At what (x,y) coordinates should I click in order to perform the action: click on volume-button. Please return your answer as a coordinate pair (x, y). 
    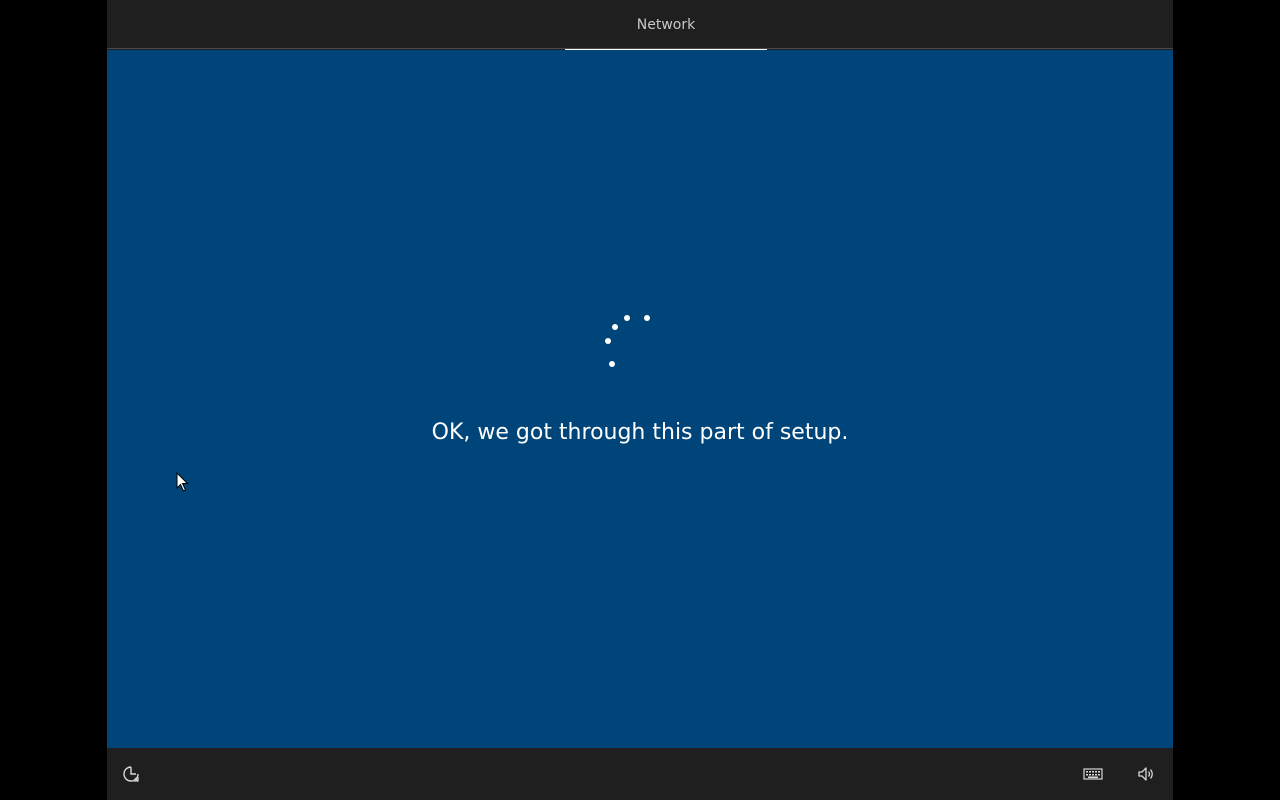
    Looking at the image, I should click on (1146, 774).